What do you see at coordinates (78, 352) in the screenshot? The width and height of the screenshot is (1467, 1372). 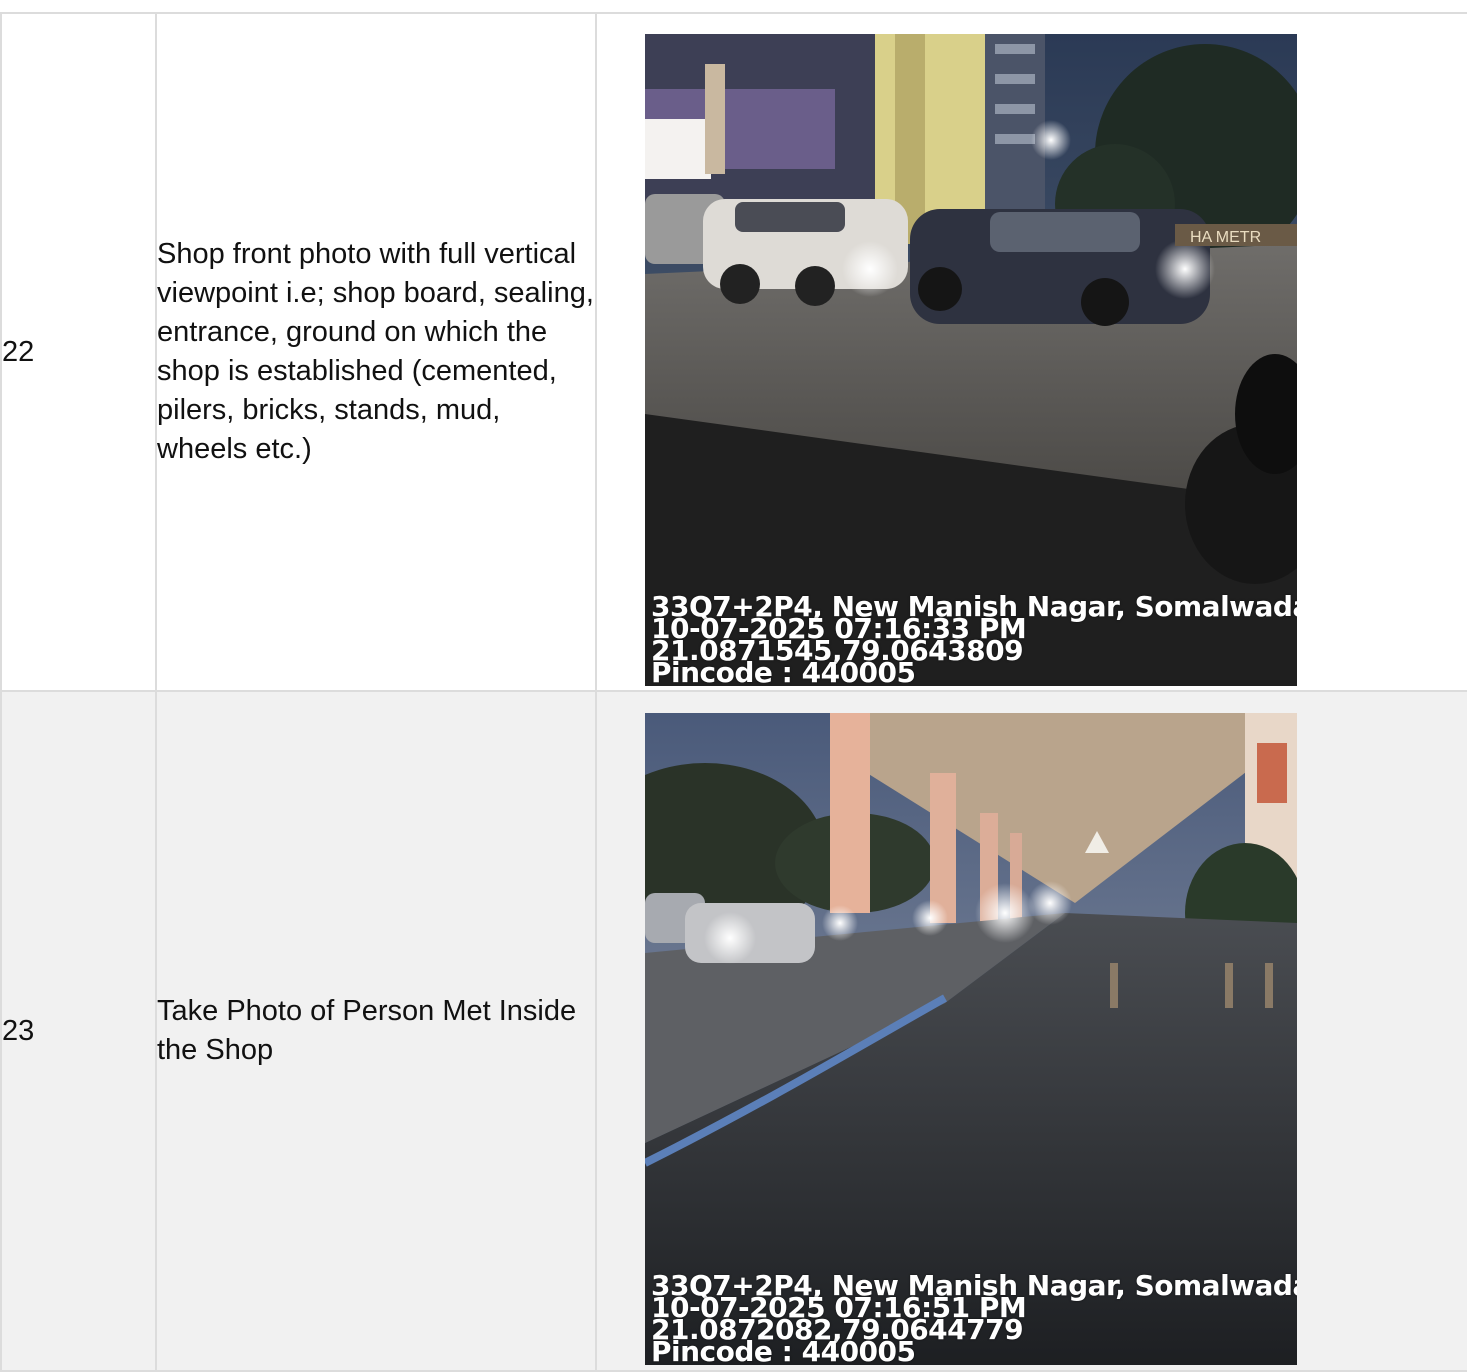 I see `row-number: 22` at bounding box center [78, 352].